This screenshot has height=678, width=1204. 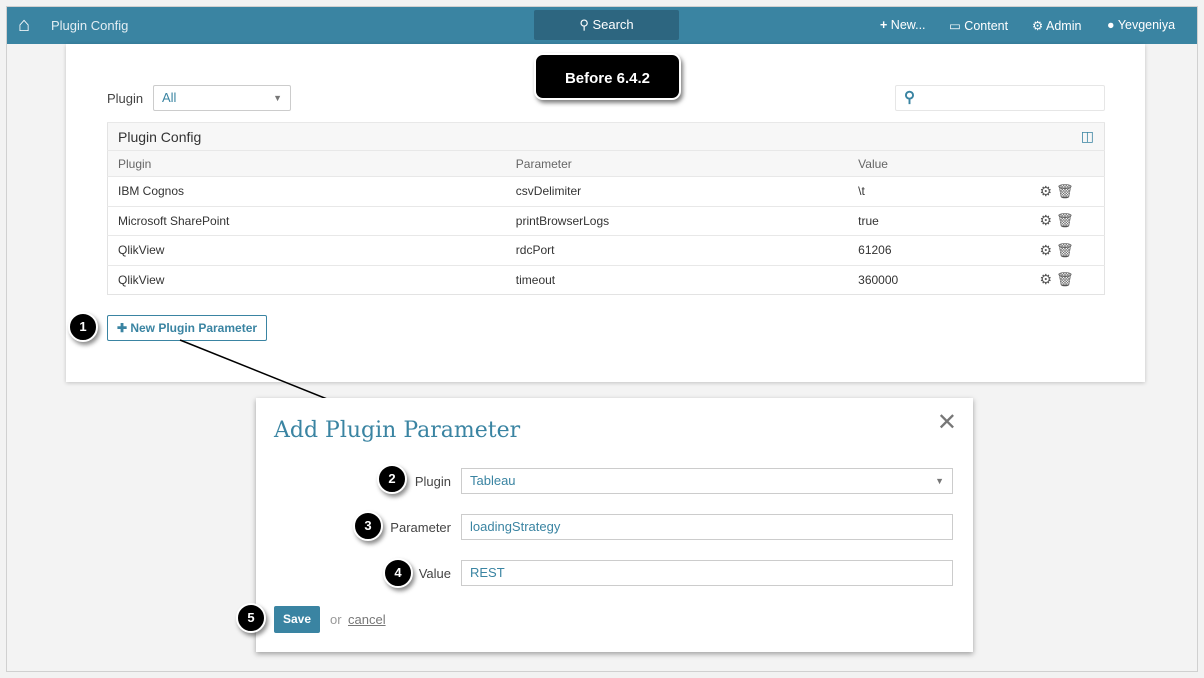 What do you see at coordinates (392, 479) in the screenshot?
I see `callout-2: 2` at bounding box center [392, 479].